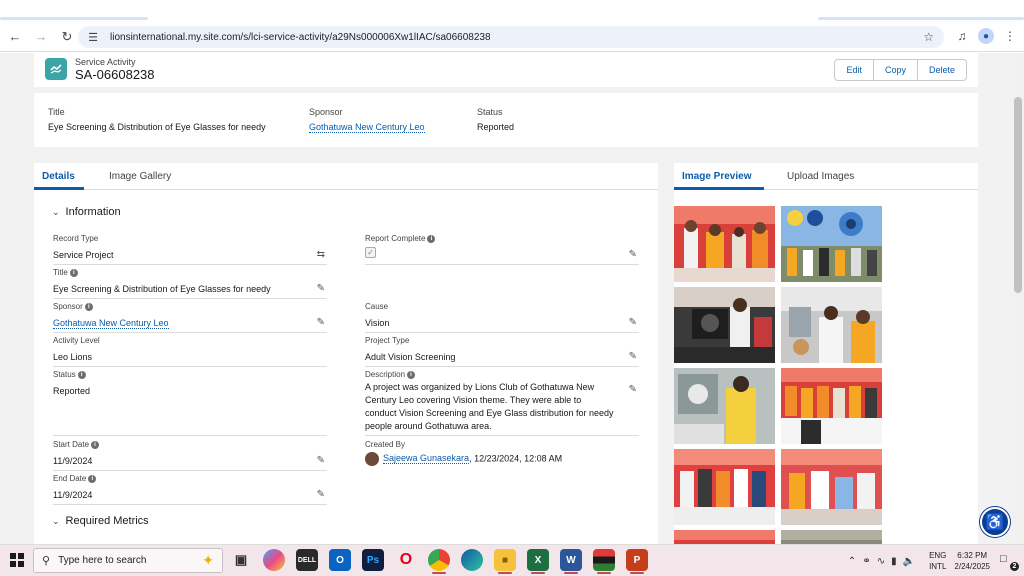 This screenshot has height=576, width=1024. What do you see at coordinates (41, 37) in the screenshot?
I see `forward-arrow-icon: →` at bounding box center [41, 37].